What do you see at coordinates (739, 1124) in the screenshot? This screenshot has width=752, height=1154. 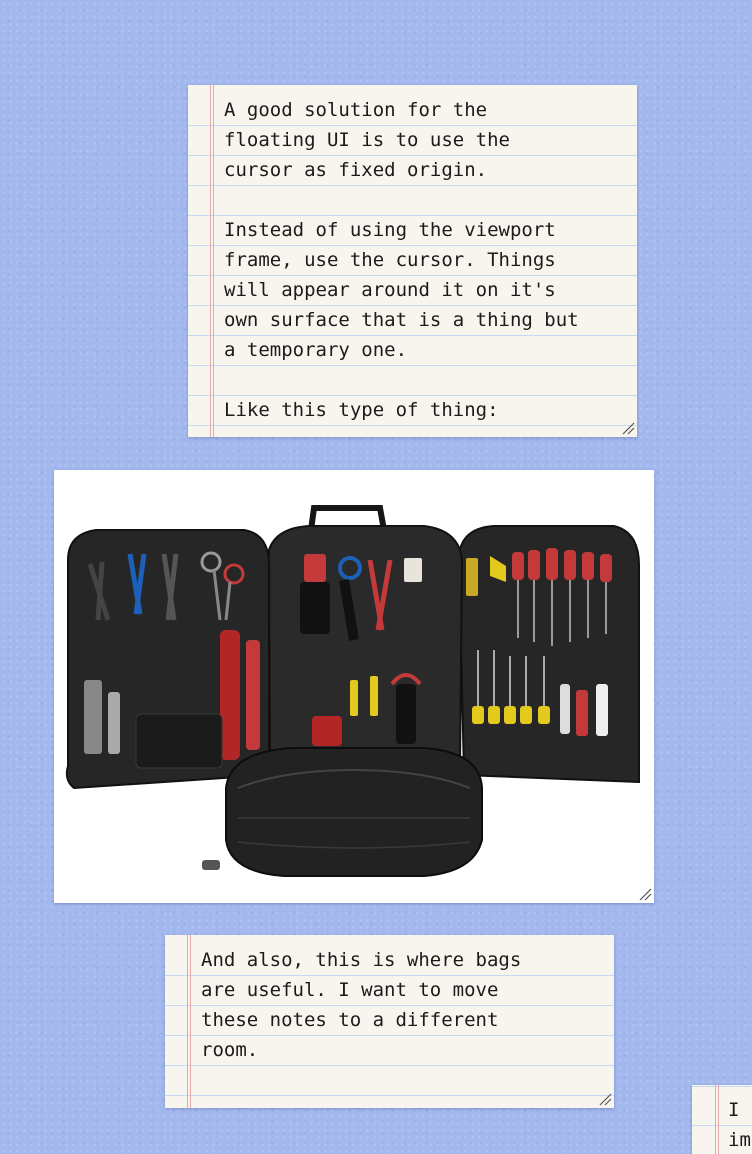 I see `note-text: I im` at bounding box center [739, 1124].